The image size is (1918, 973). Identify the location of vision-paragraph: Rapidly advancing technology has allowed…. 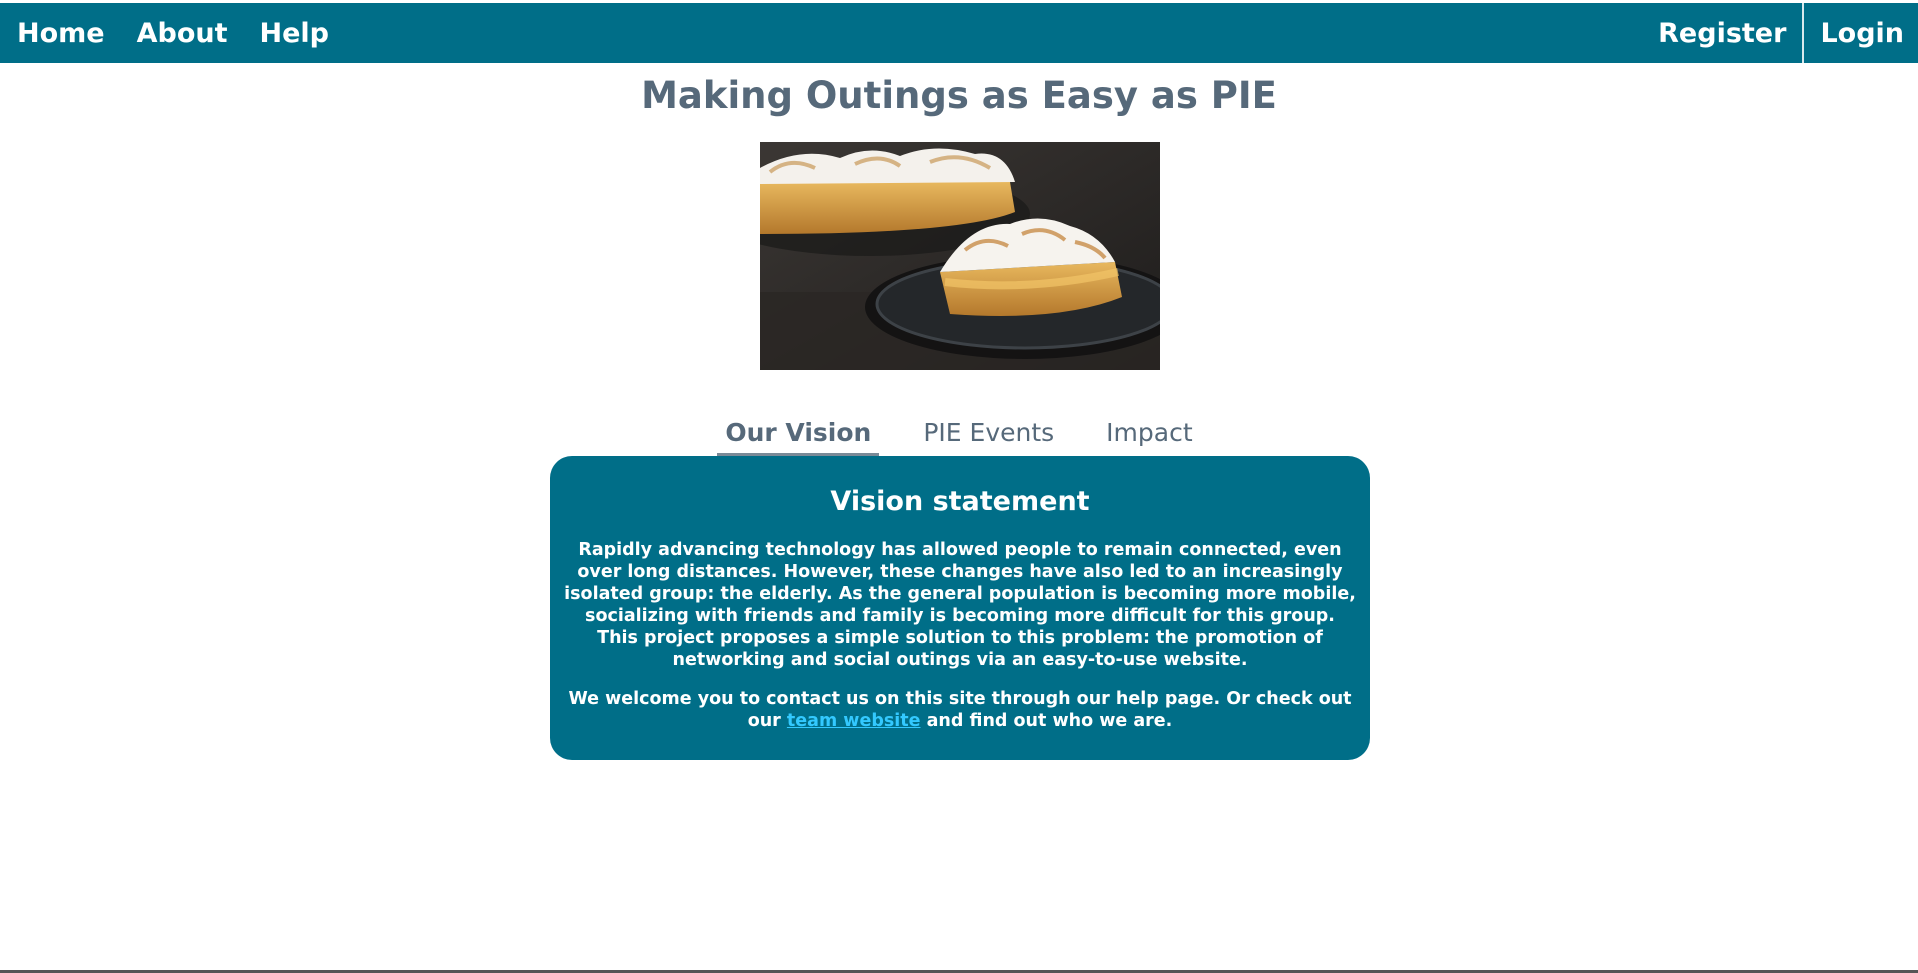
(960, 605).